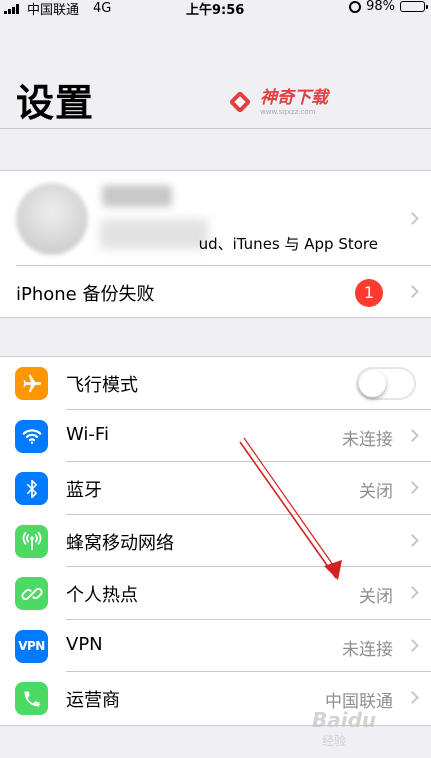 The image size is (431, 758). I want to click on network-type: 4G, so click(102, 8).